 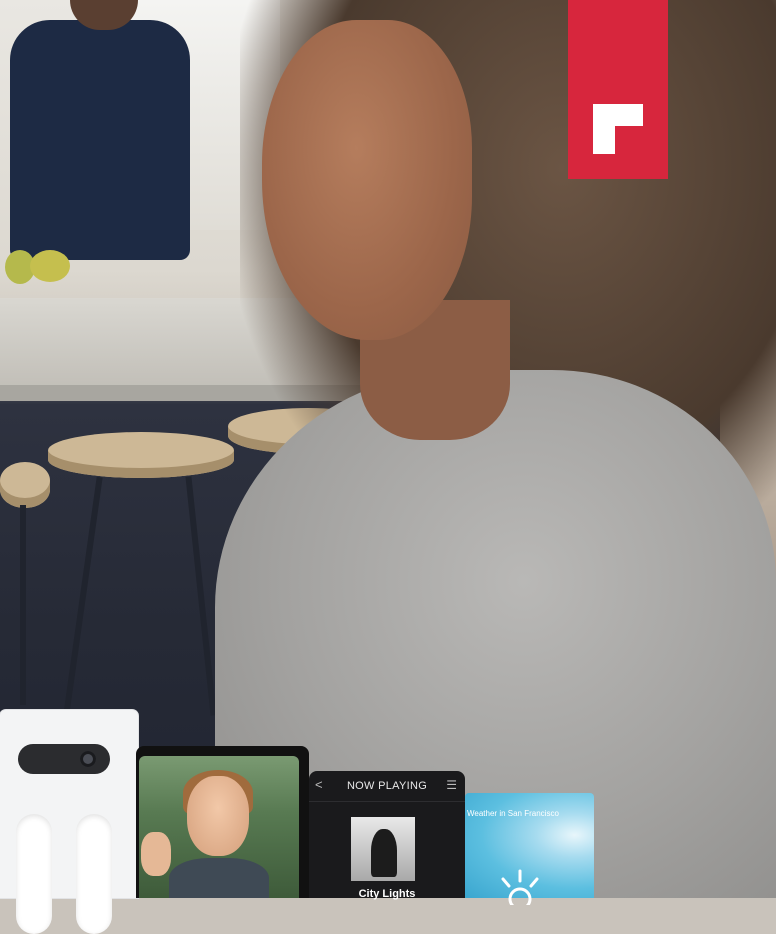 What do you see at coordinates (100, 140) in the screenshot?
I see `person-background` at bounding box center [100, 140].